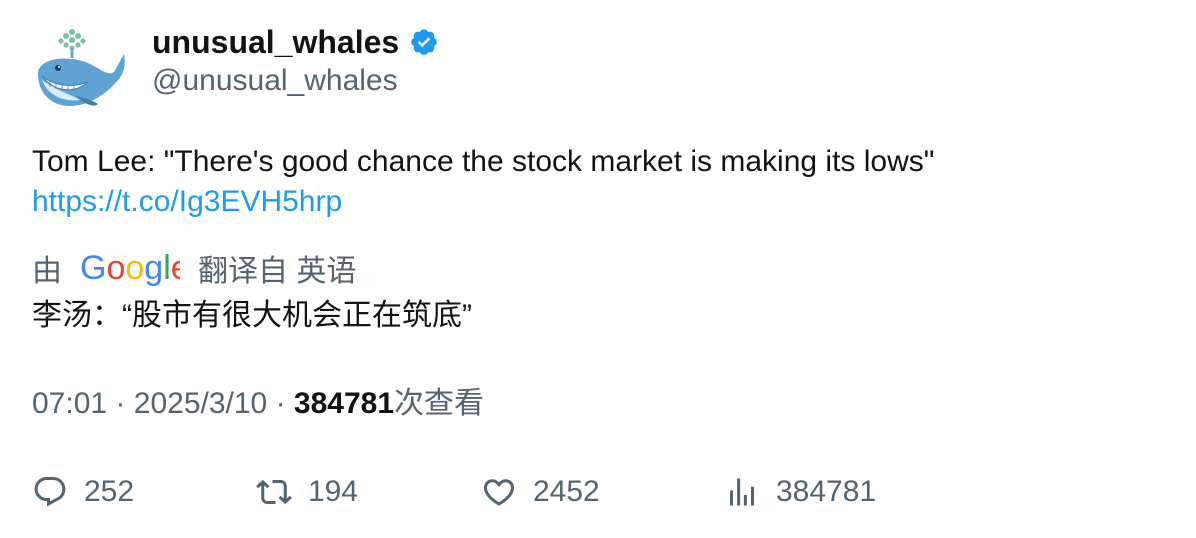  Describe the element at coordinates (109, 491) in the screenshot. I see `reply-count: 252` at that location.